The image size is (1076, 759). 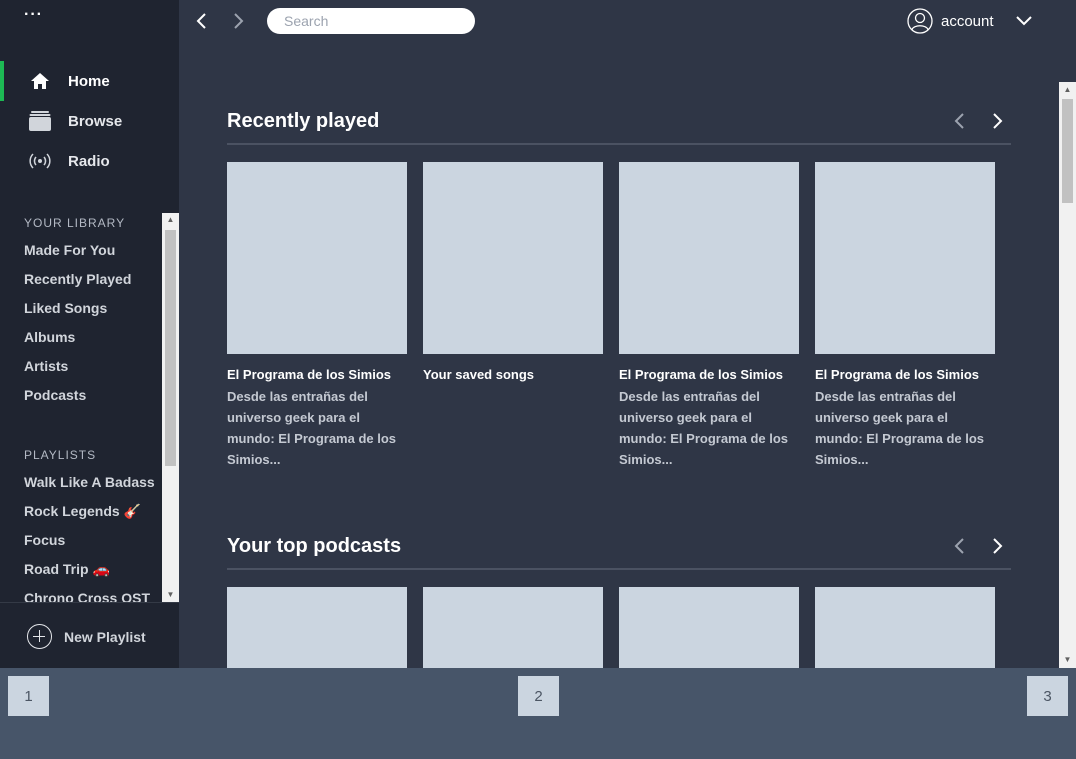 What do you see at coordinates (44, 540) in the screenshot?
I see `playlist-item: Focus` at bounding box center [44, 540].